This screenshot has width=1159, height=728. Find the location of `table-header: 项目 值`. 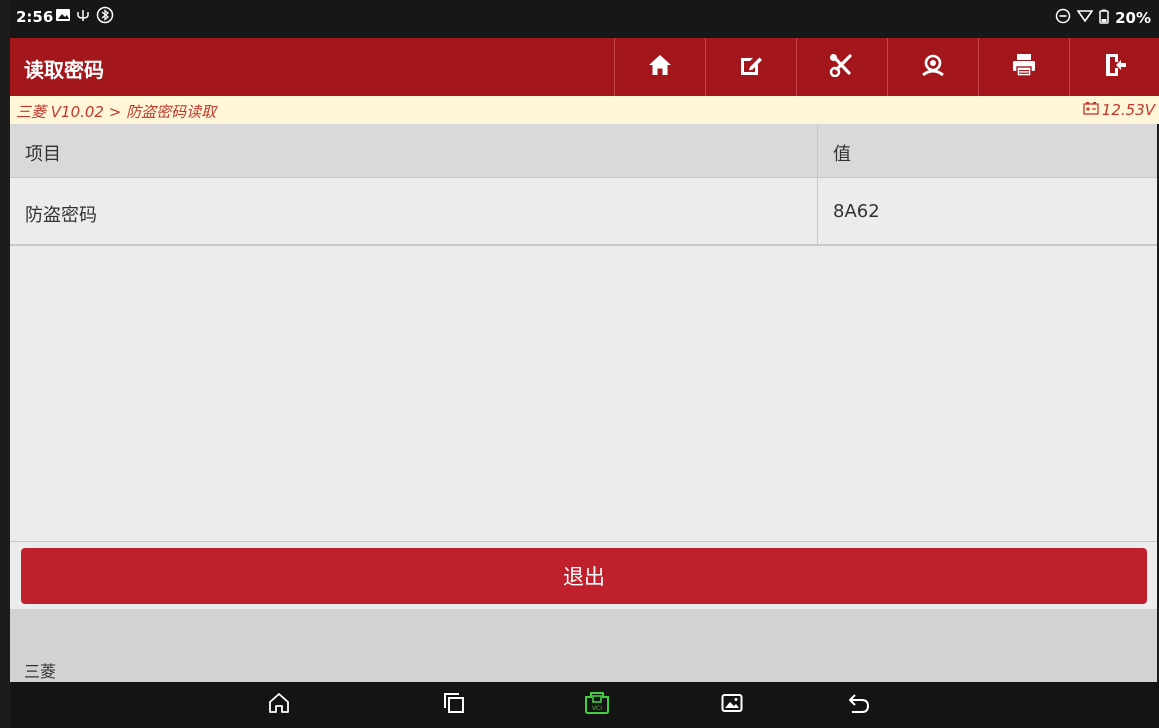

table-header: 项目 值 is located at coordinates (583, 151).